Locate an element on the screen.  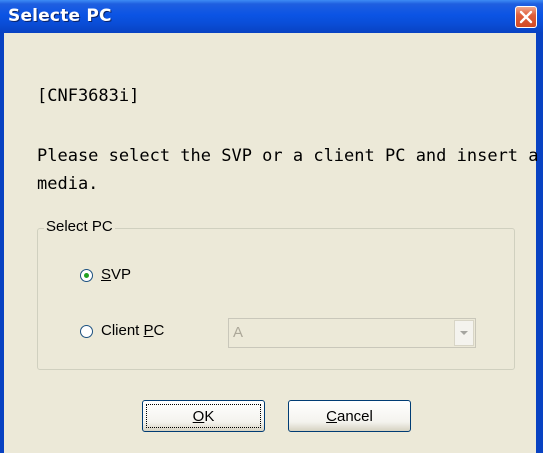
ok-button-label: OK is located at coordinates (204, 416).